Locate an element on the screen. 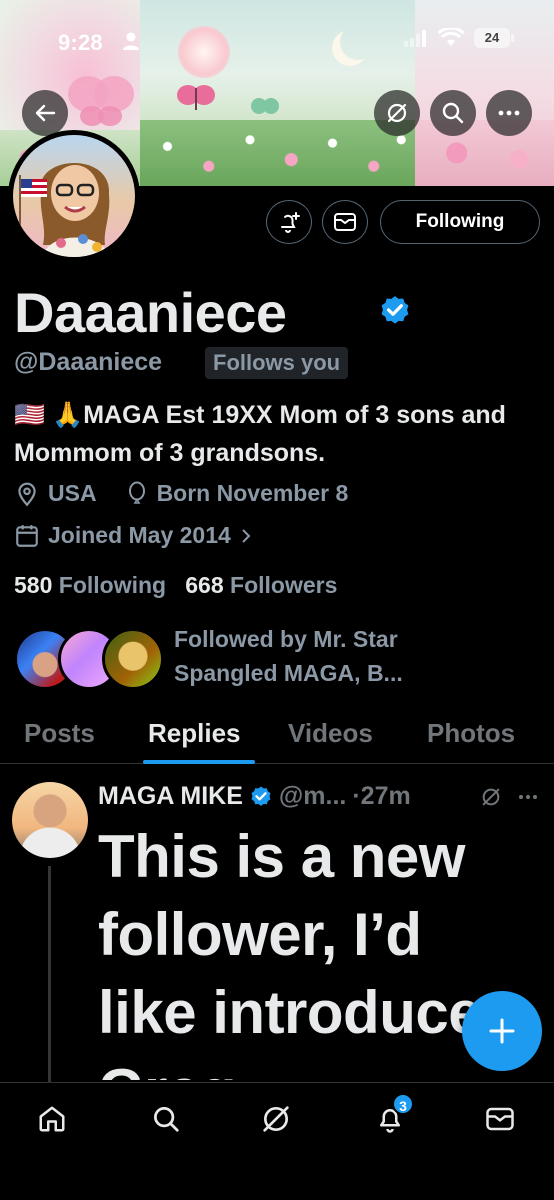 The image size is (554, 1200). followers-label: Followers is located at coordinates (284, 585).